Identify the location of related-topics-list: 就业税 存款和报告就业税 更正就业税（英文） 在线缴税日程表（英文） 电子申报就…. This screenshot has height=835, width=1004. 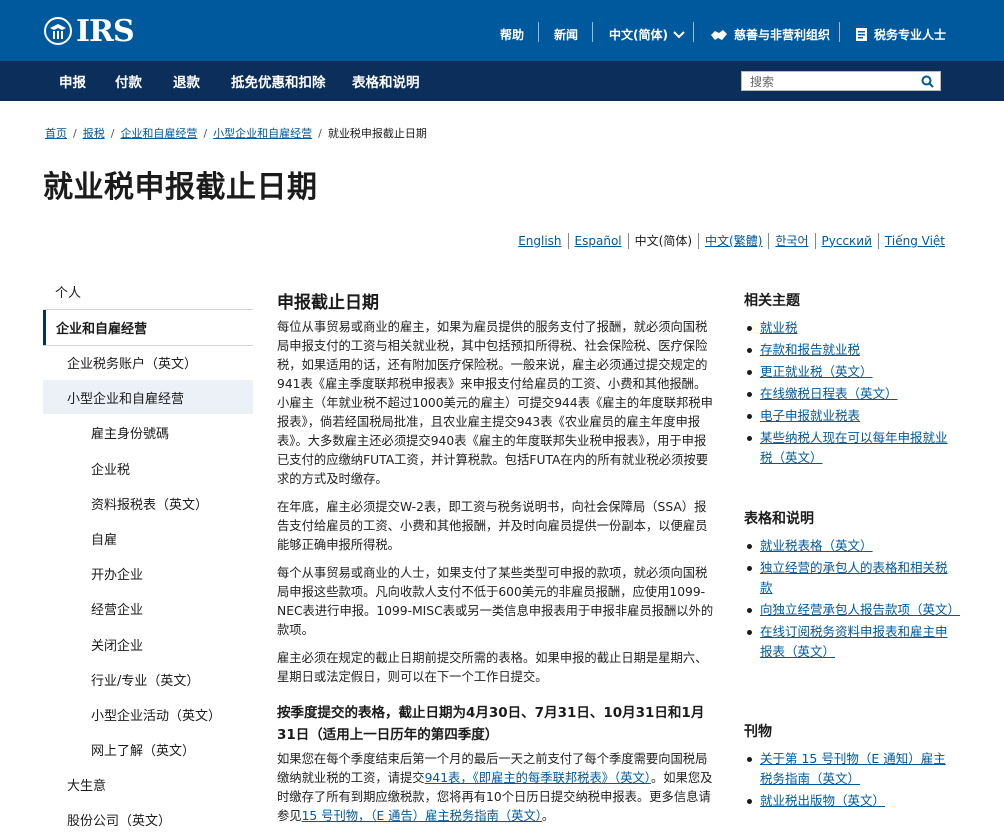
(850, 394).